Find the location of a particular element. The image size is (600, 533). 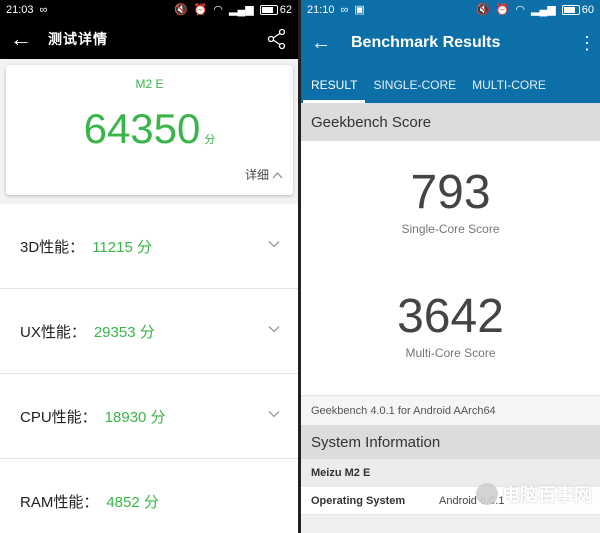

single-core-block: 793 Single-Core Score is located at coordinates (450, 200).